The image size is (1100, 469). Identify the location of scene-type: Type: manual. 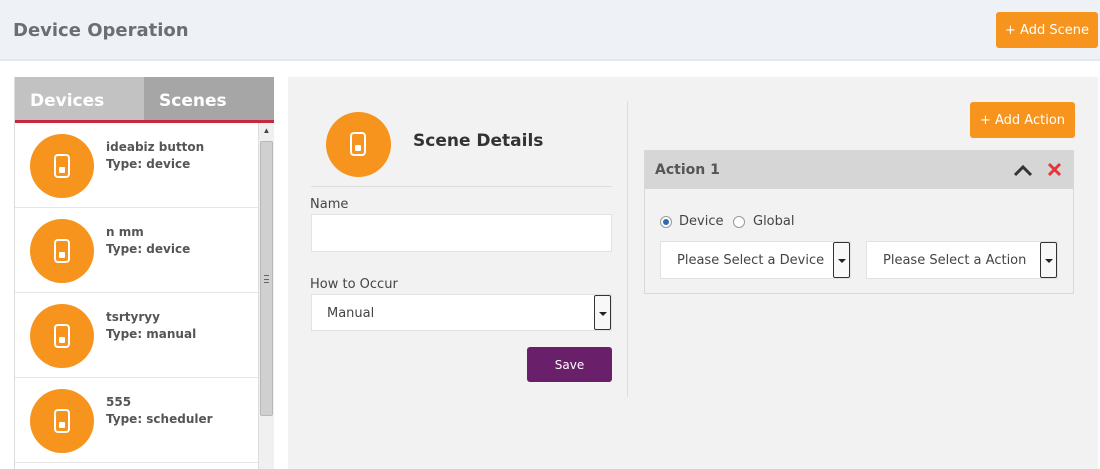
(151, 334).